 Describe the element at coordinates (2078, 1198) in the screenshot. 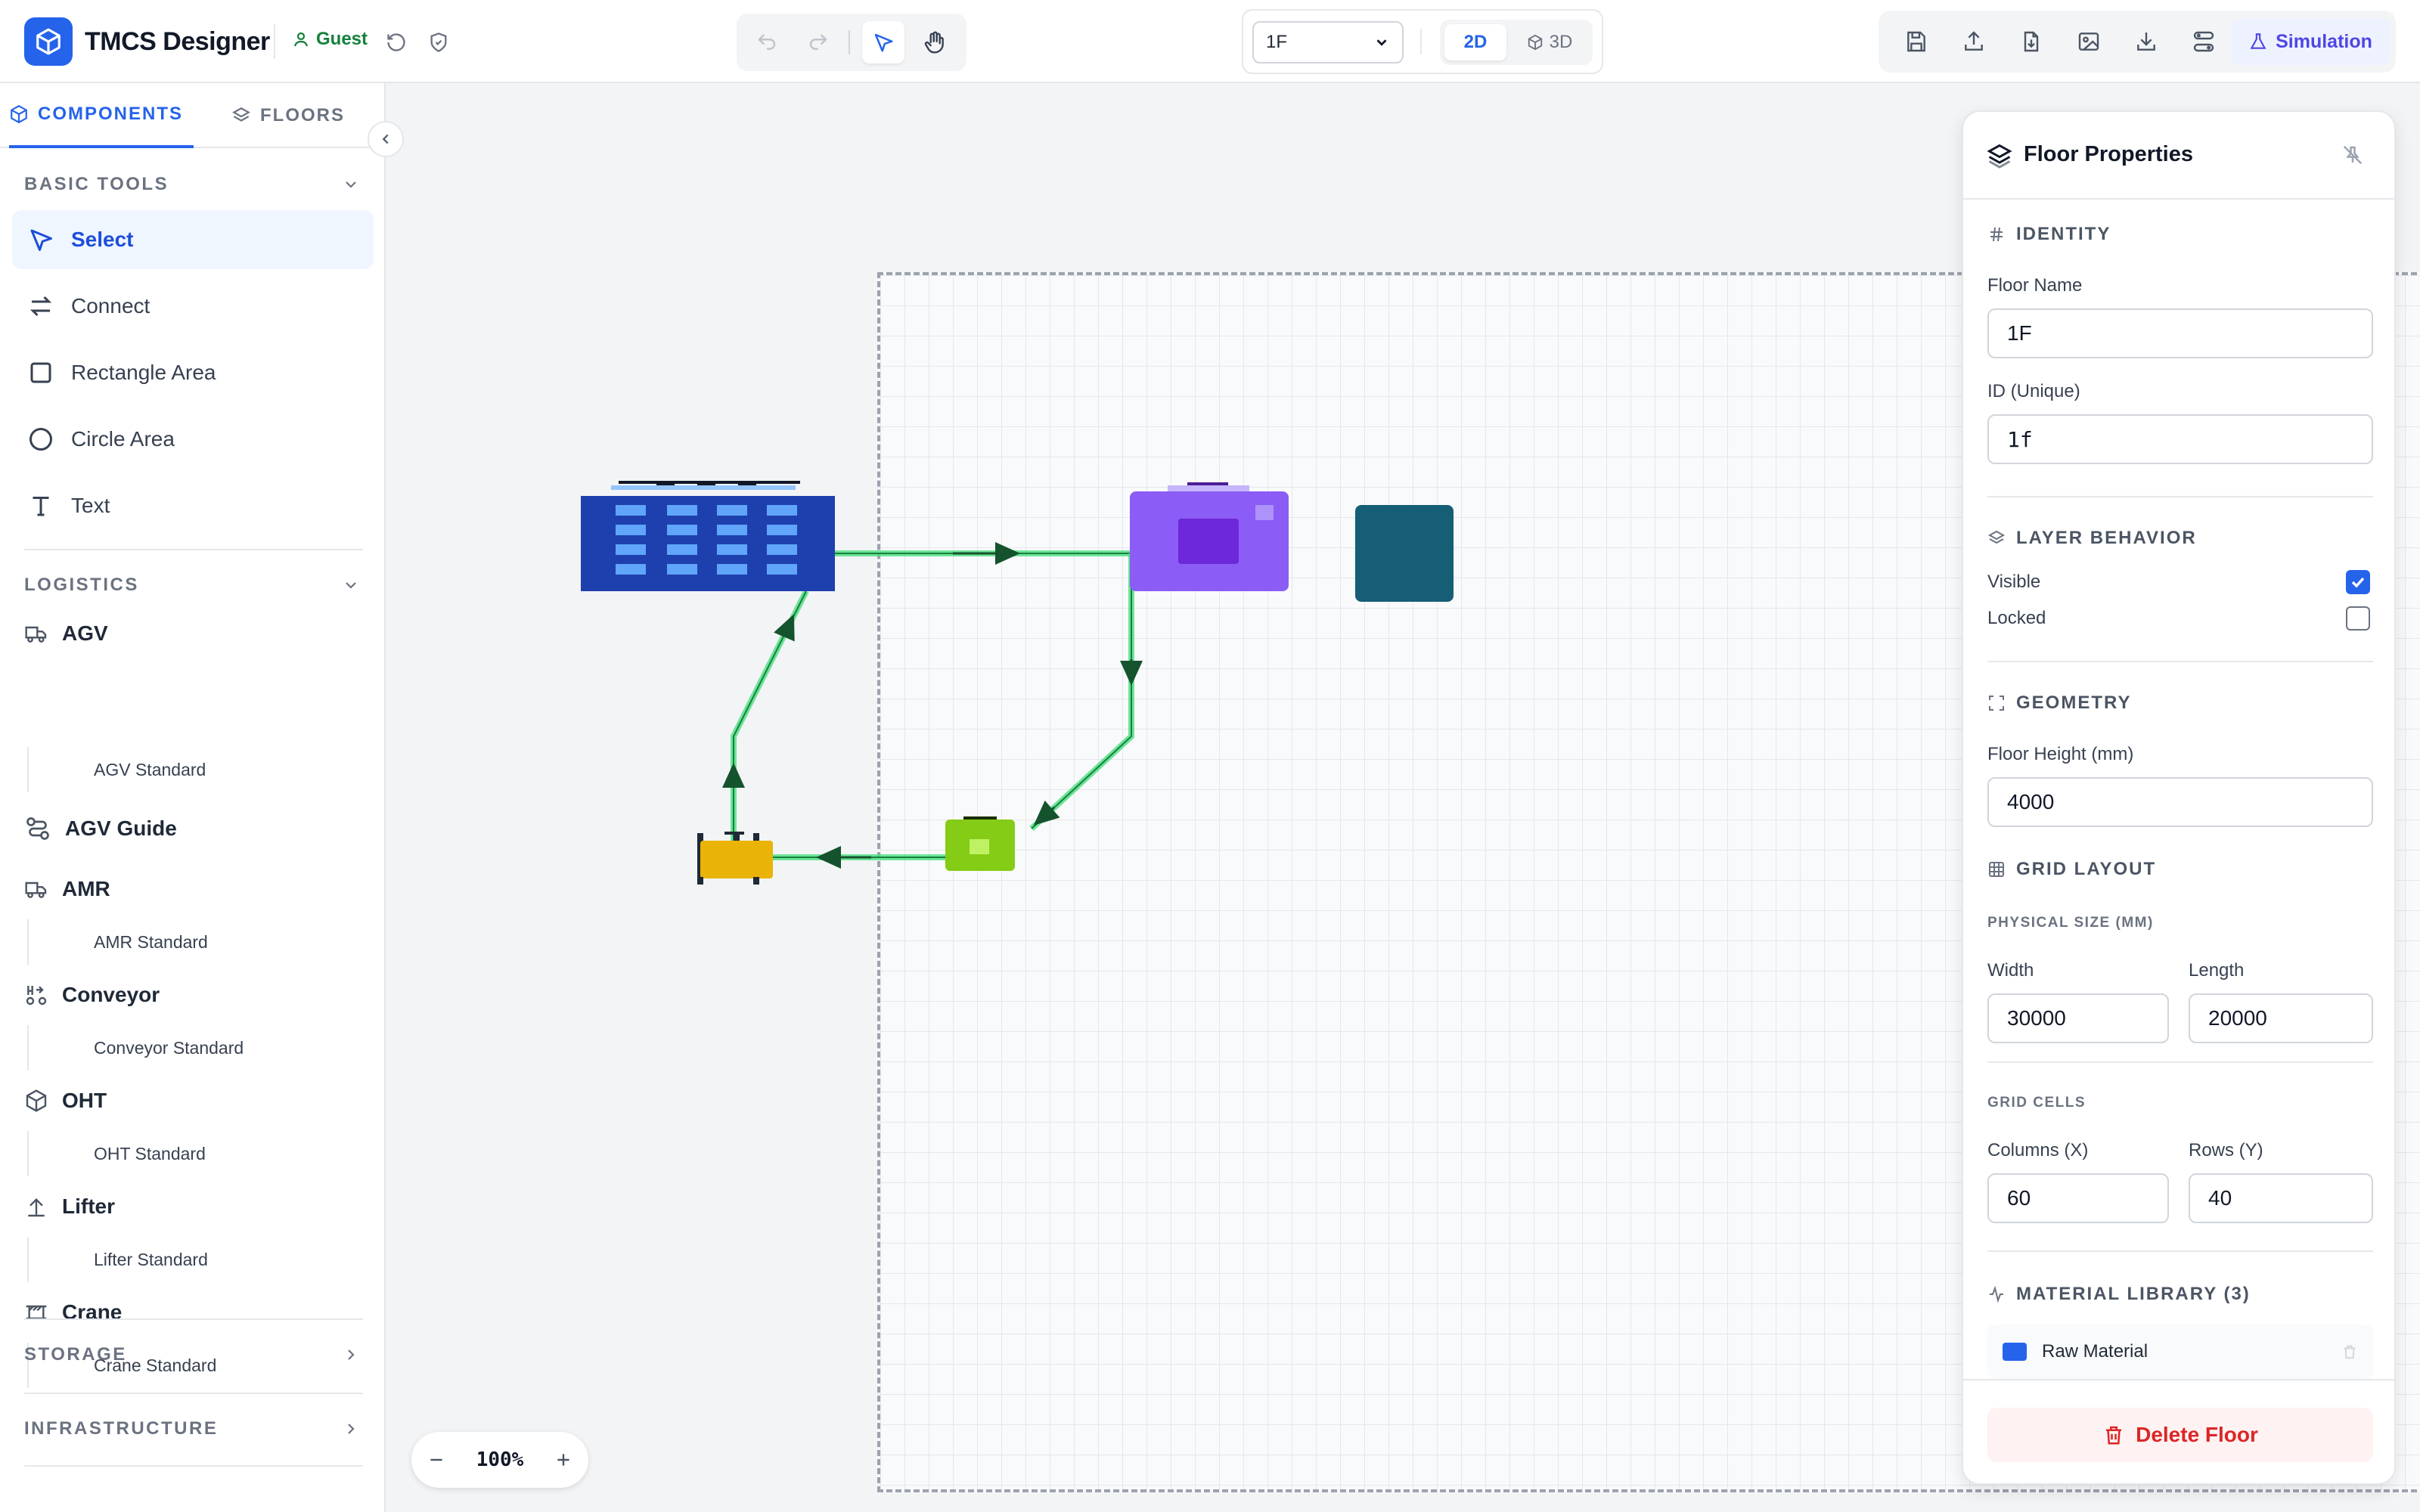

I see `columns-input: 60` at that location.